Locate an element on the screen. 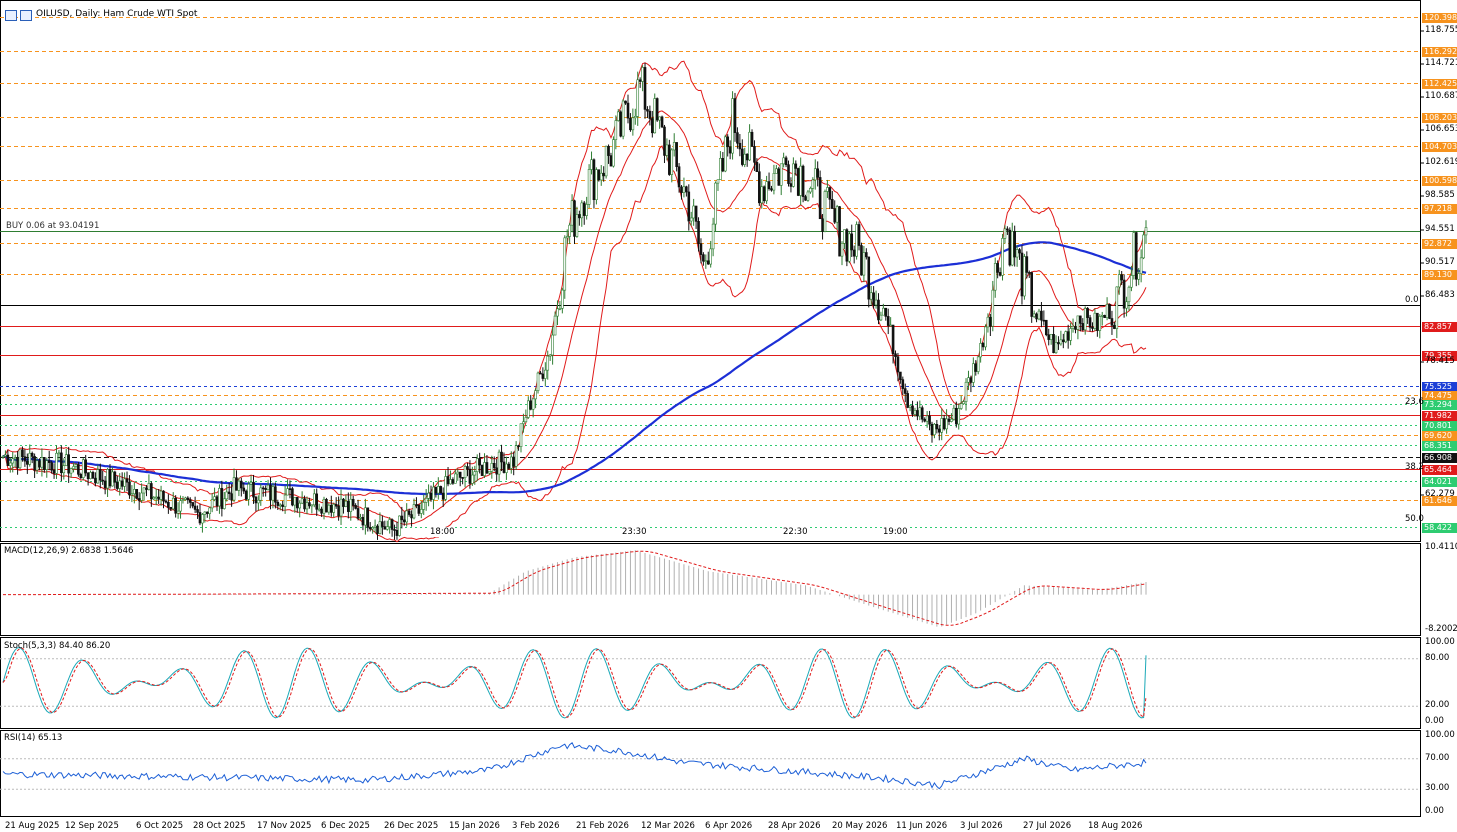 The height and width of the screenshot is (832, 1457). date-axis-label: 21 Aug 2025 is located at coordinates (32, 826).